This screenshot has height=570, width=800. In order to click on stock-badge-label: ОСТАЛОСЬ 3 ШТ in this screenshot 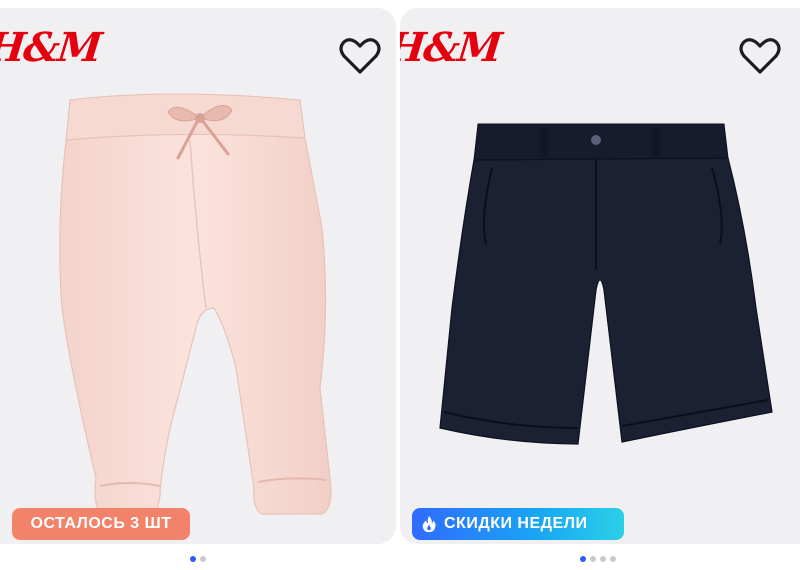, I will do `click(101, 523)`.